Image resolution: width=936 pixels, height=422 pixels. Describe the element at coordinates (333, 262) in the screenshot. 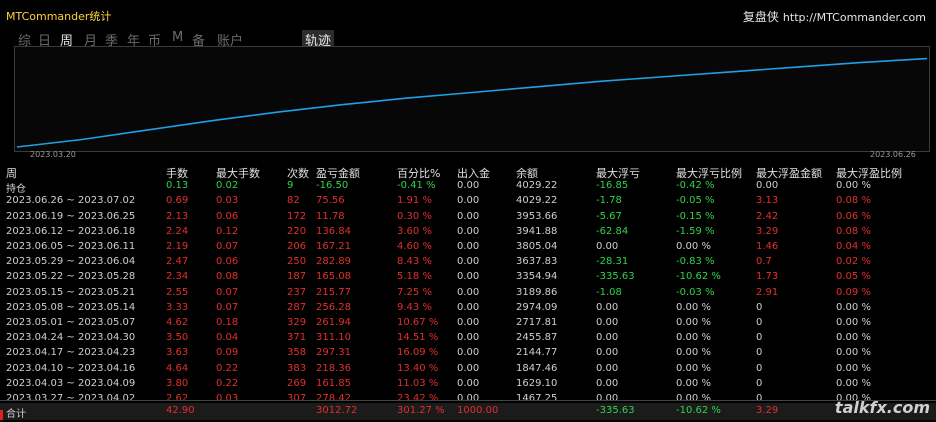

I see `table-cell: 282.89` at that location.